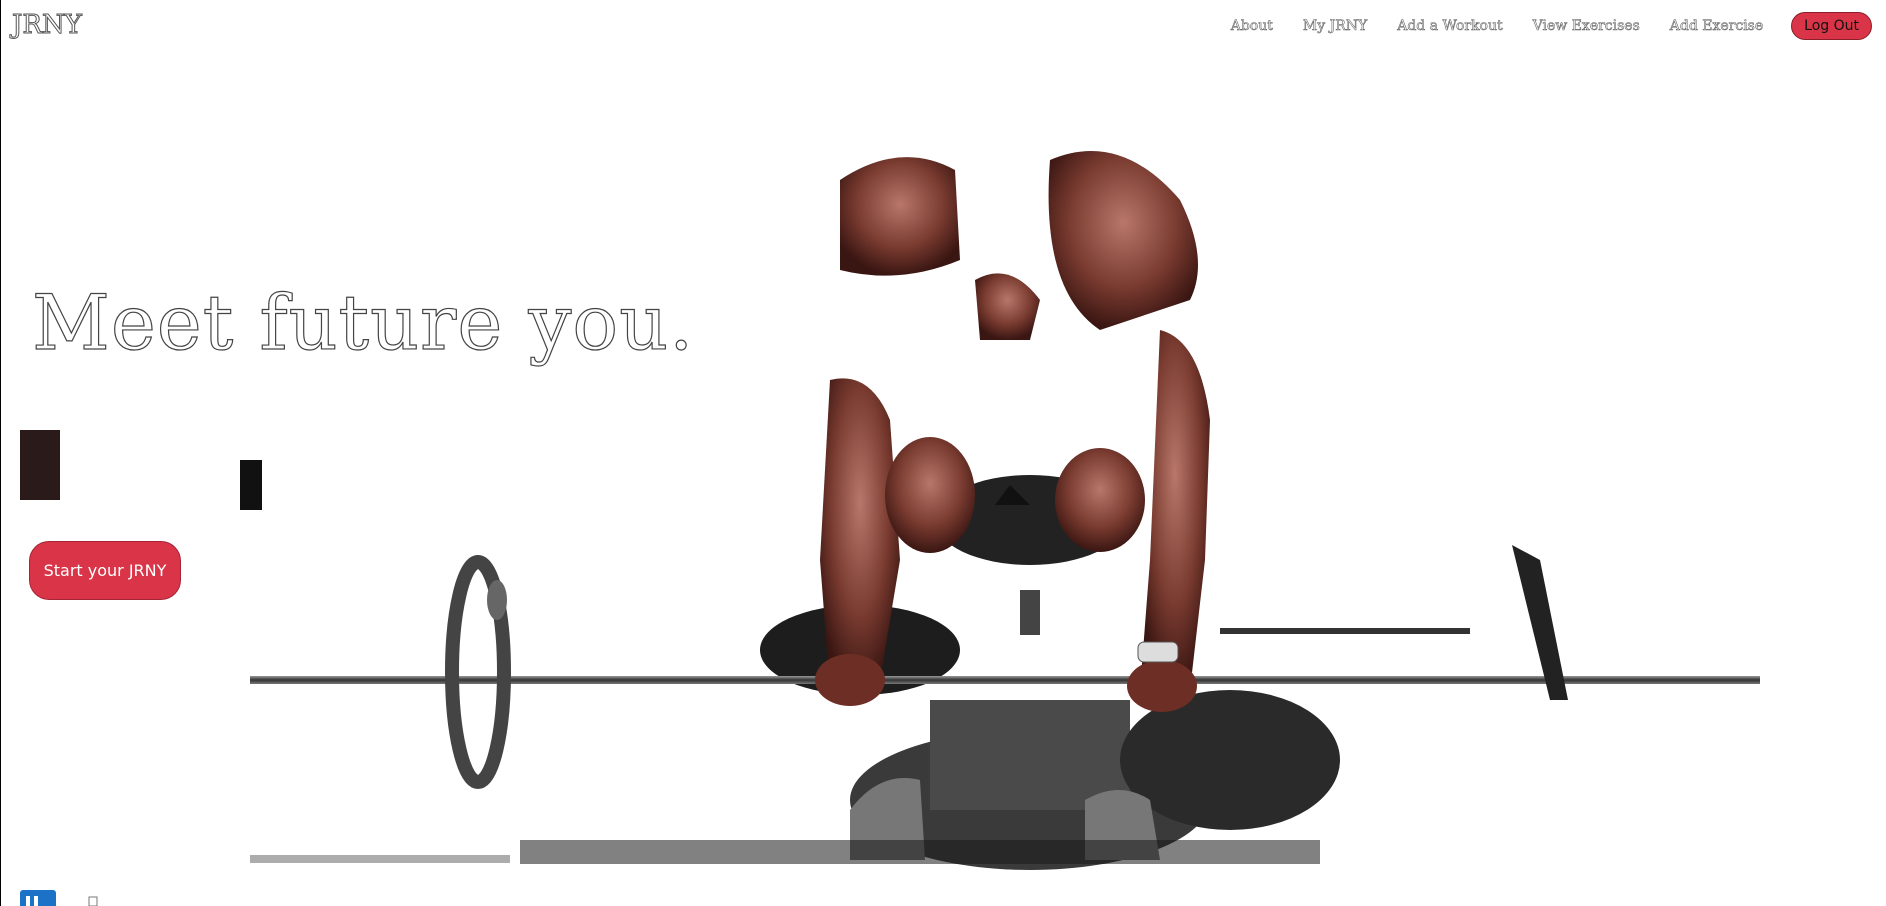 The width and height of the screenshot is (1886, 906). What do you see at coordinates (1335, 26) in the screenshot?
I see `nav-my-jrny-link: My JRNY` at bounding box center [1335, 26].